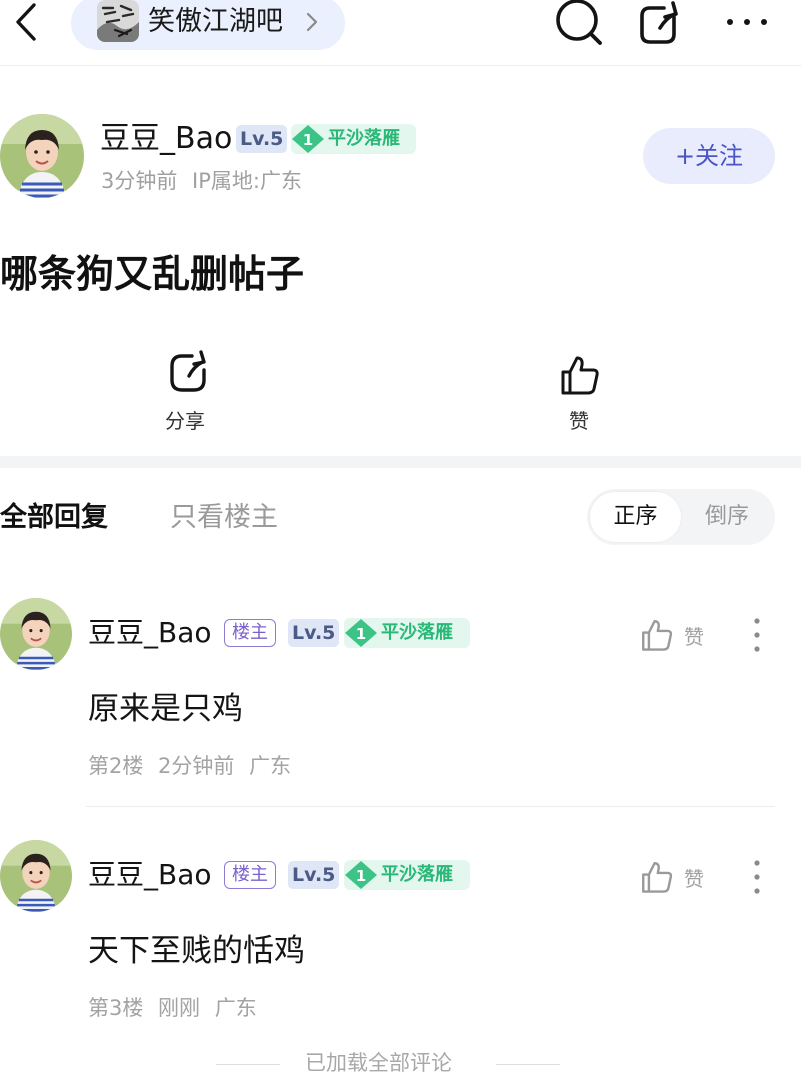 The width and height of the screenshot is (801, 1083). What do you see at coordinates (196, 951) in the screenshot?
I see `reply-content: 天下至贱的恬鸡` at bounding box center [196, 951].